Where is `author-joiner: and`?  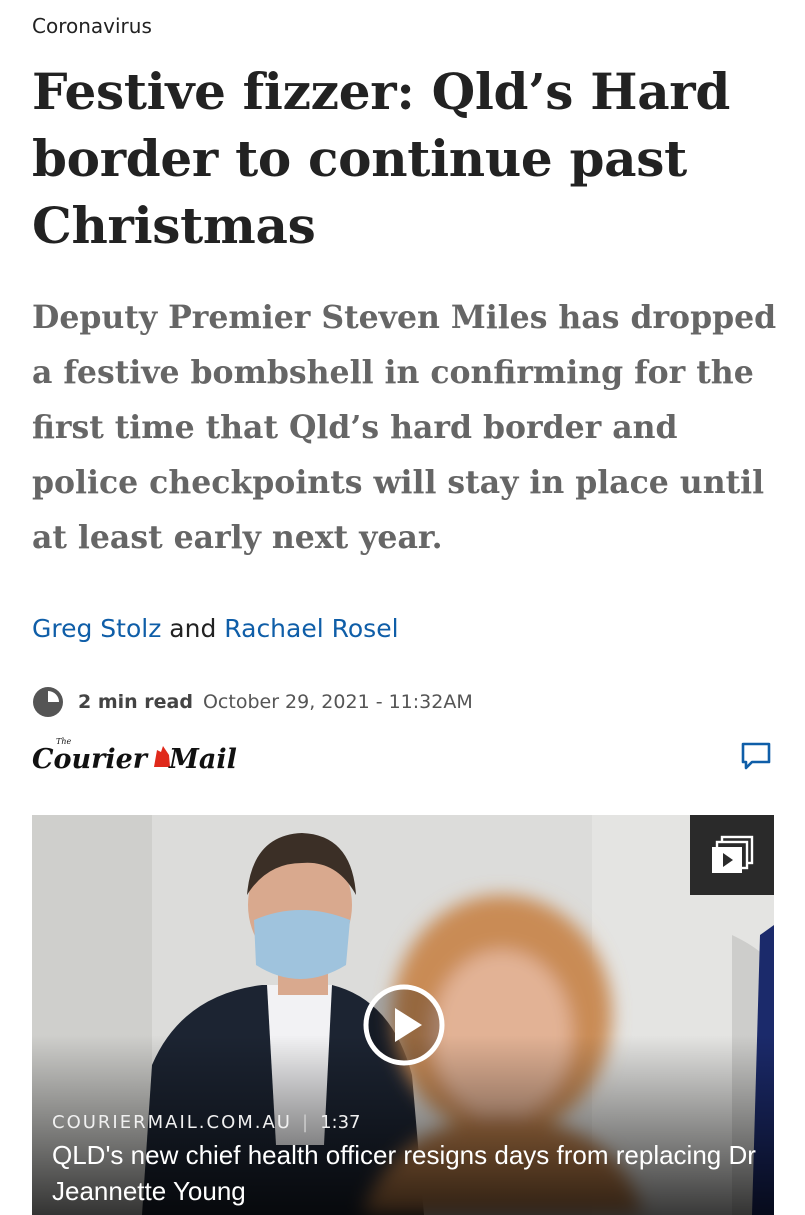 author-joiner: and is located at coordinates (193, 628).